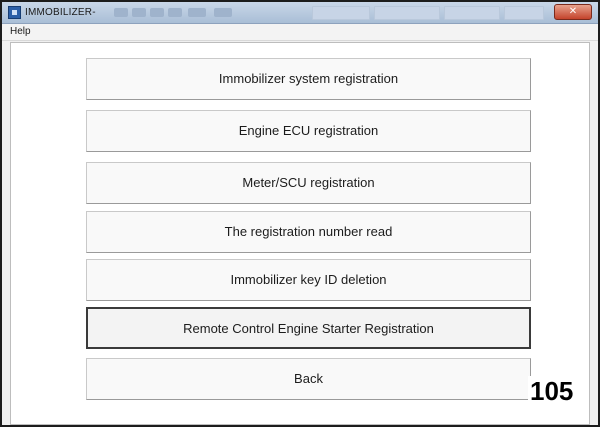 The image size is (600, 427). What do you see at coordinates (300, 13) in the screenshot?
I see `title-bar: IMMOBILIZER- ✕` at bounding box center [300, 13].